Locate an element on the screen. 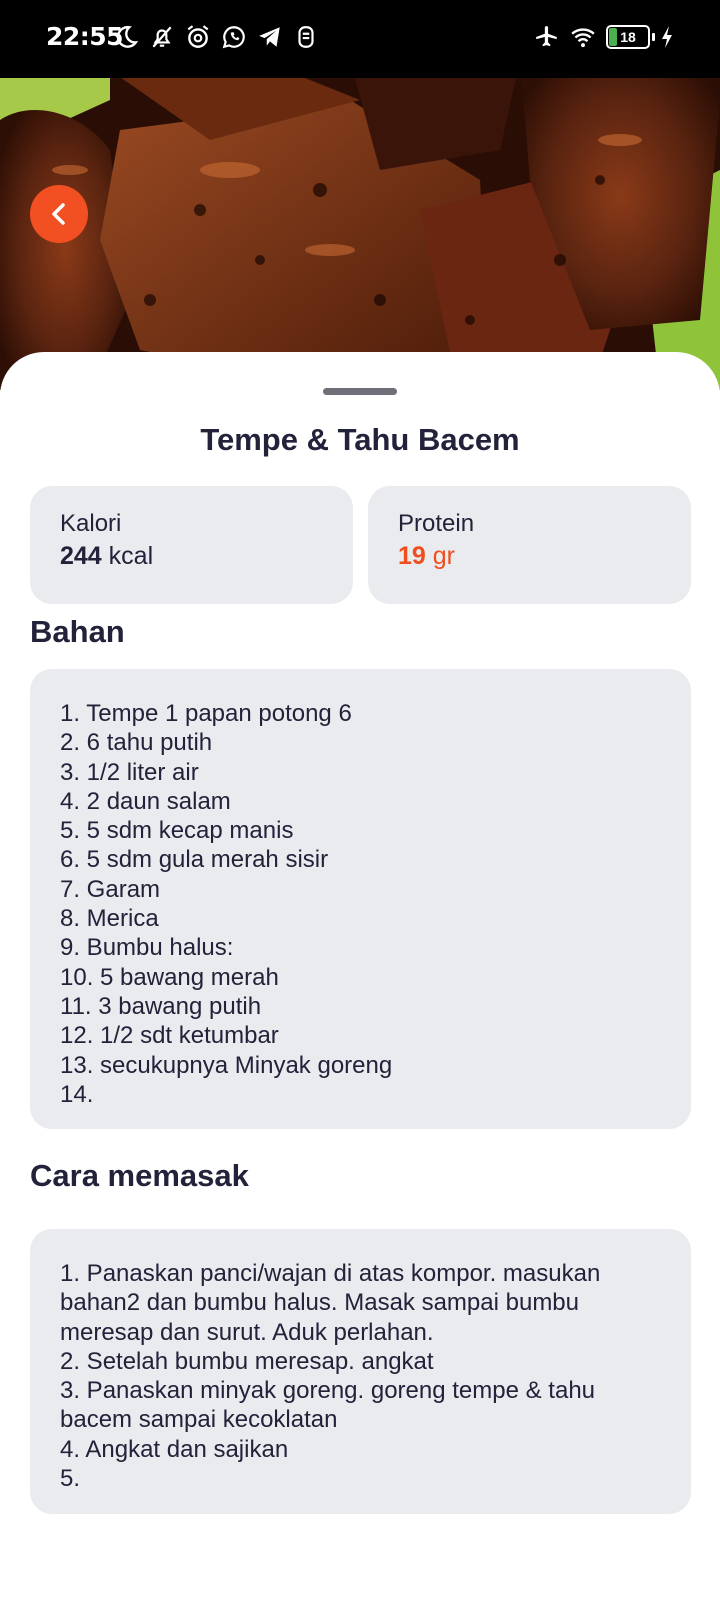 The width and height of the screenshot is (720, 1600). wifi-icon is located at coordinates (583, 38).